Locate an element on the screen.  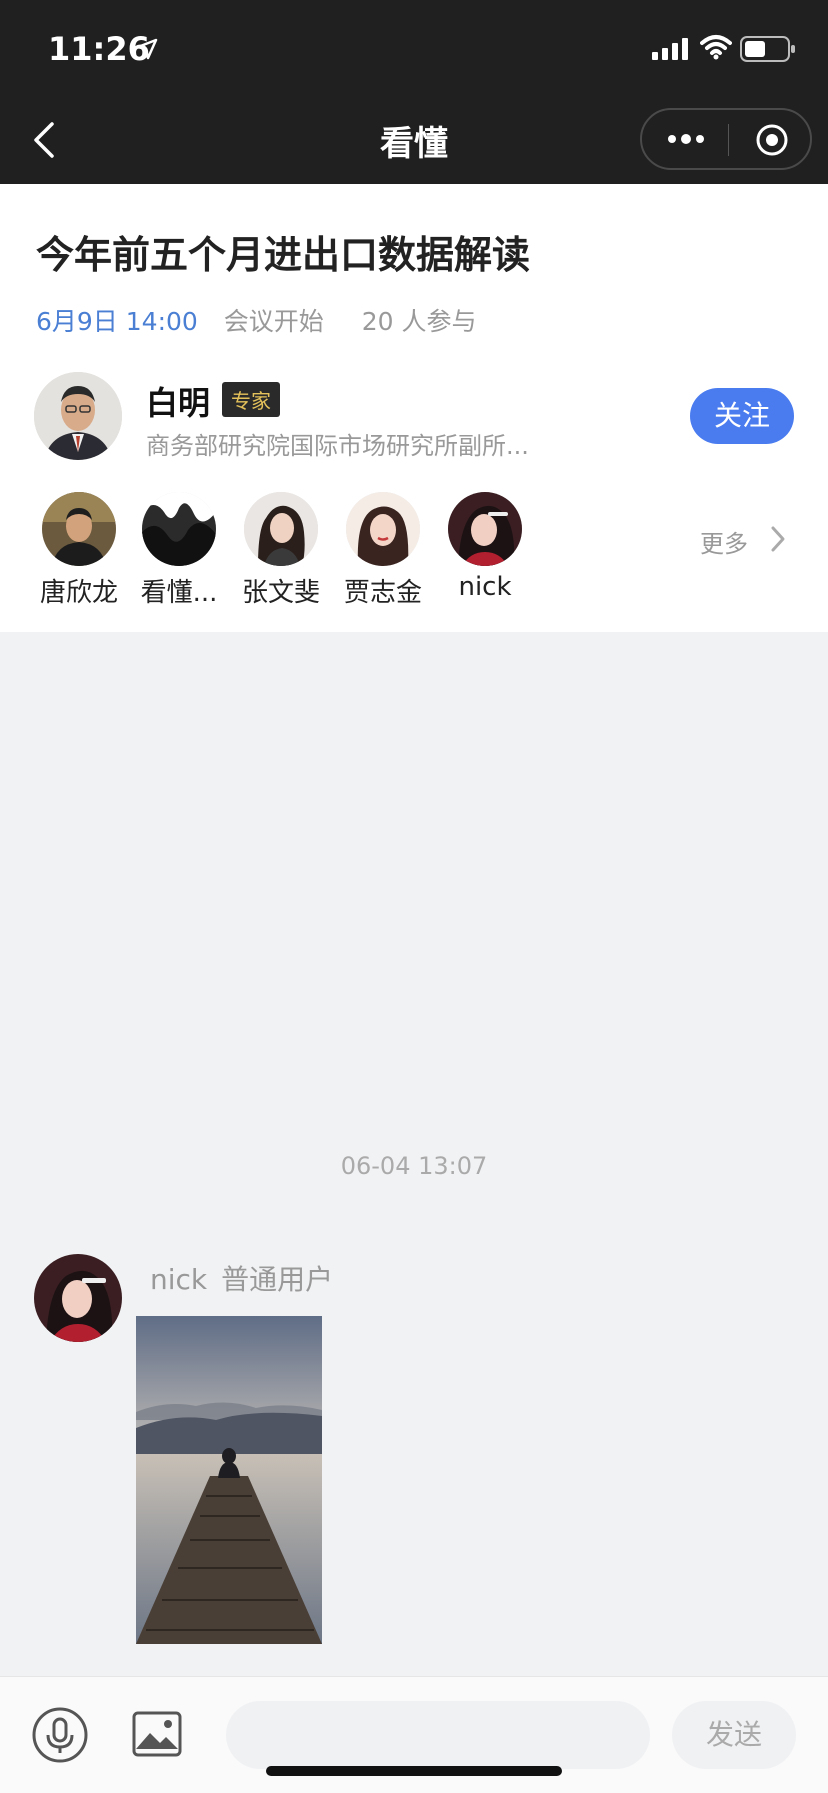
battery-icon is located at coordinates (767, 49).